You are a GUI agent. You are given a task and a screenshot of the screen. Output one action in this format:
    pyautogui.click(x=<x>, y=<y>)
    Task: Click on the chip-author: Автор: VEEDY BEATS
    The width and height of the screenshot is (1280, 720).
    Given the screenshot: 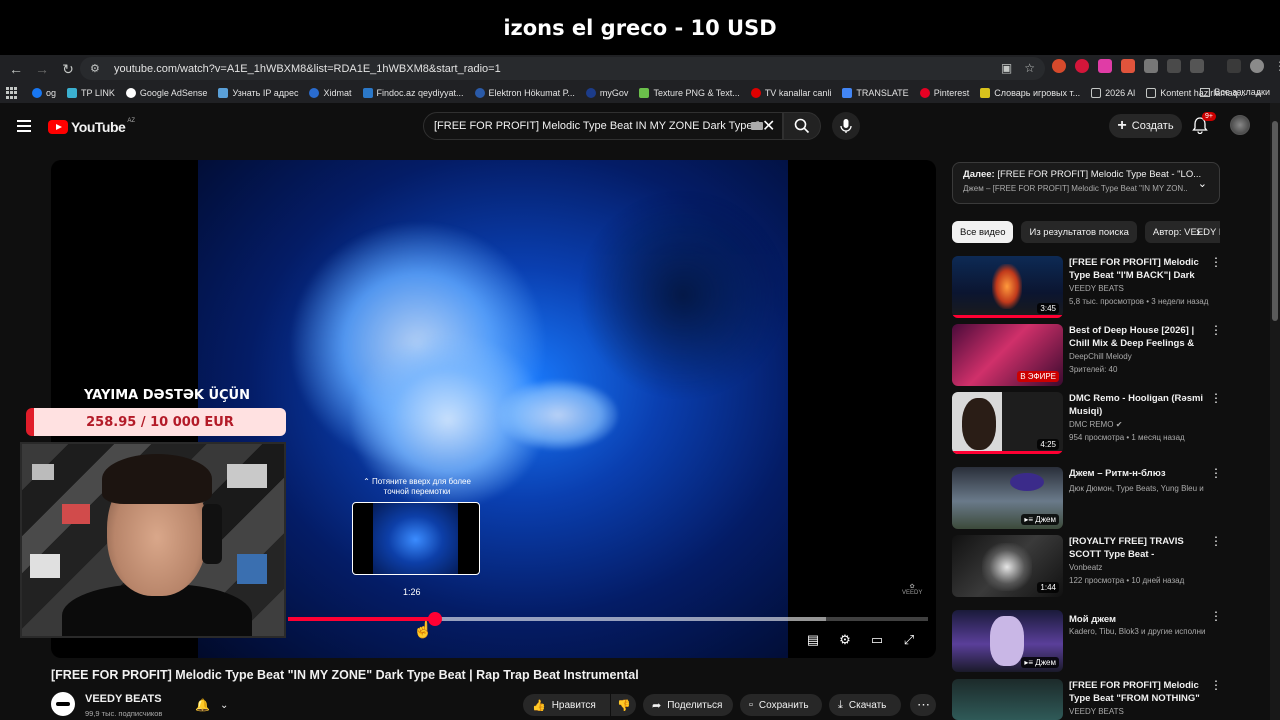 What is the action you would take?
    pyautogui.click(x=1182, y=232)
    